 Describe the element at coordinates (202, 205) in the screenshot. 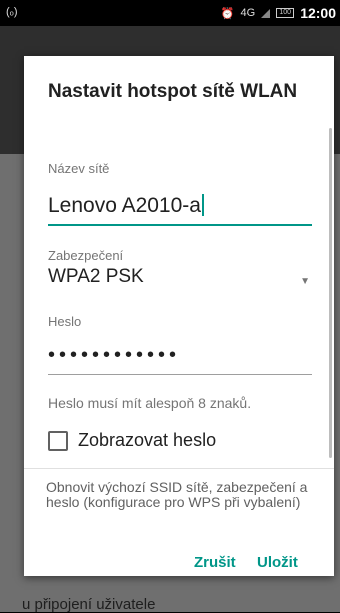

I see `text-cursor` at that location.